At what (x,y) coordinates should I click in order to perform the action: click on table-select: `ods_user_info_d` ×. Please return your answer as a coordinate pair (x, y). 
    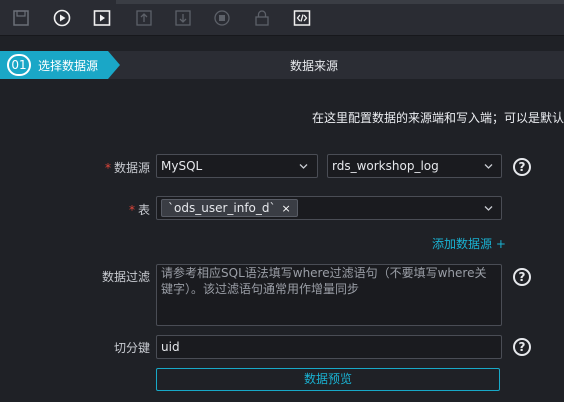
    Looking at the image, I should click on (329, 208).